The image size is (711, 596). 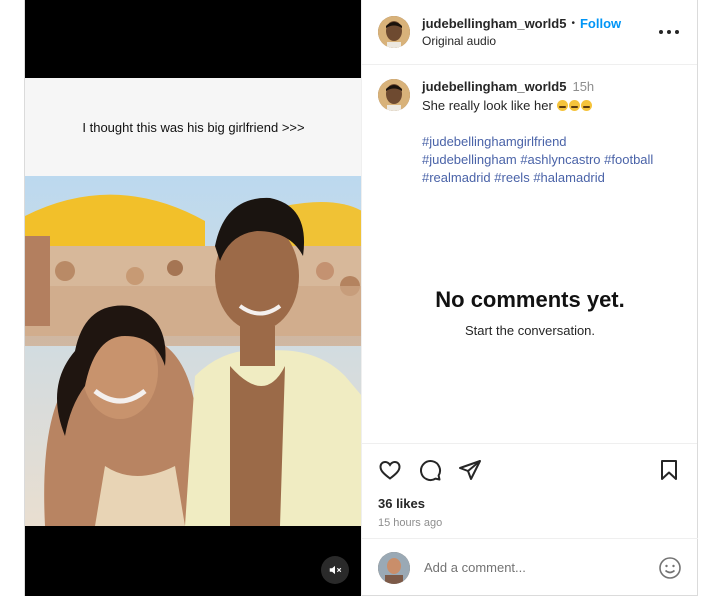 What do you see at coordinates (456, 177) in the screenshot?
I see `hashtag-link: #realmadrid` at bounding box center [456, 177].